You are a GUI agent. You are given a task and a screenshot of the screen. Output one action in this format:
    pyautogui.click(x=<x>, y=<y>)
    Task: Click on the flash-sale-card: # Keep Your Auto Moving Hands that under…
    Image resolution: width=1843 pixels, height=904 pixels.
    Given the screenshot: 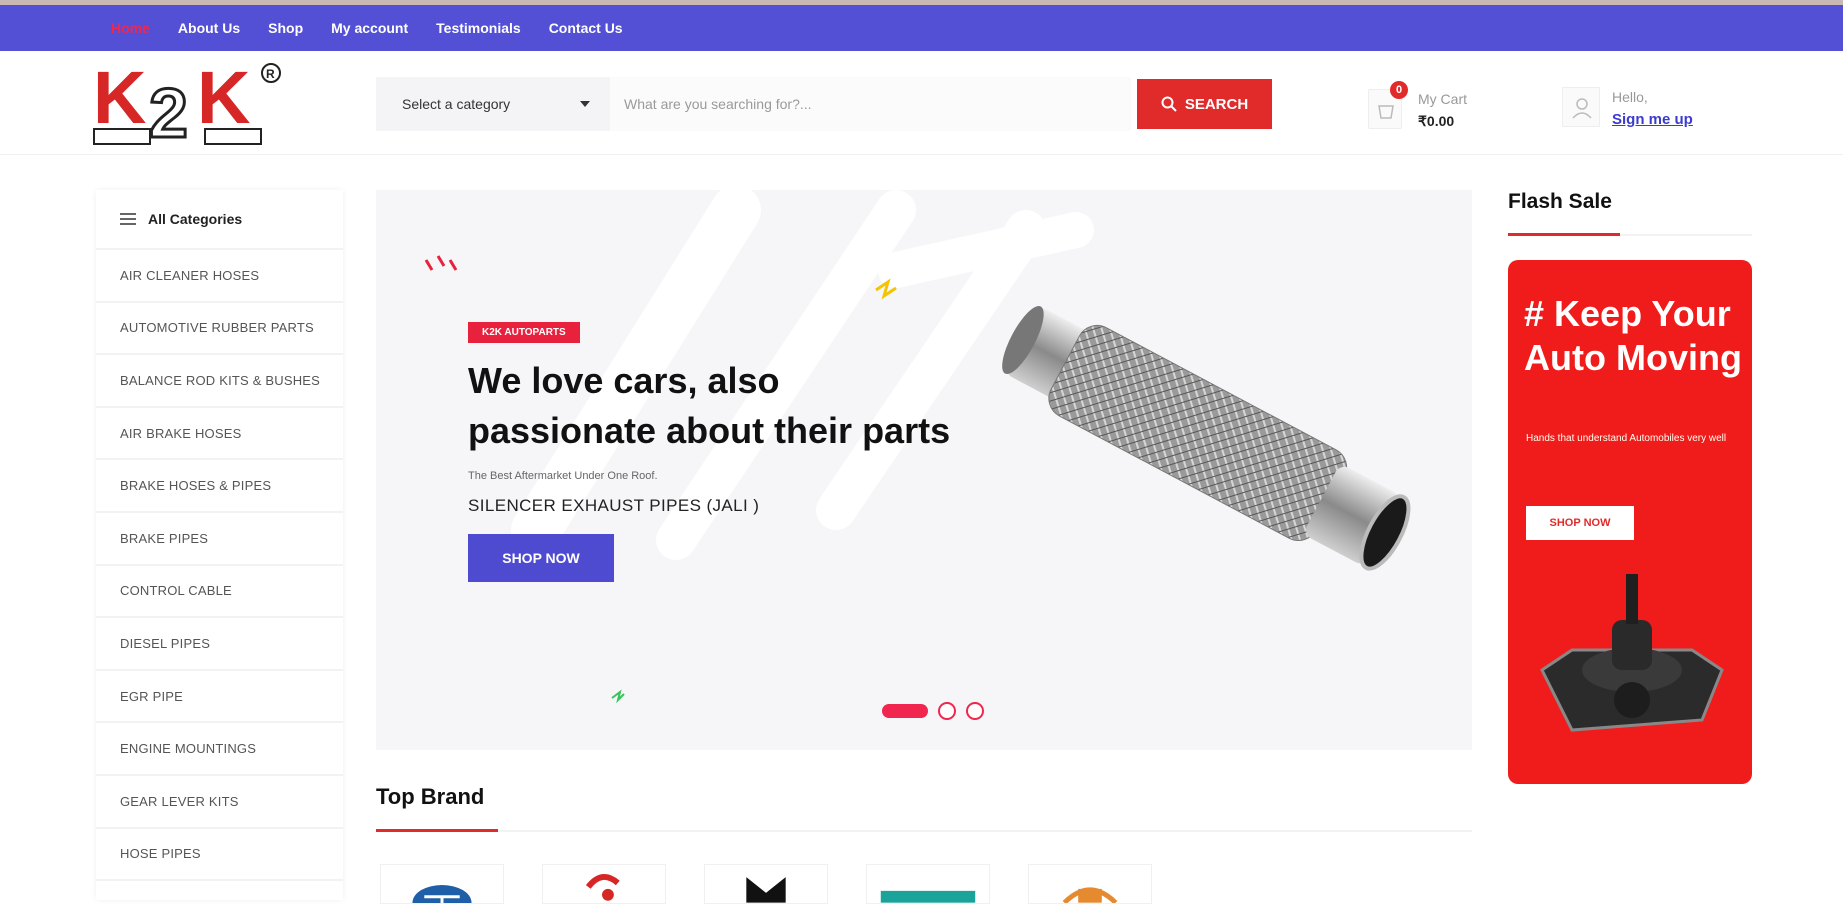 What is the action you would take?
    pyautogui.click(x=1630, y=522)
    